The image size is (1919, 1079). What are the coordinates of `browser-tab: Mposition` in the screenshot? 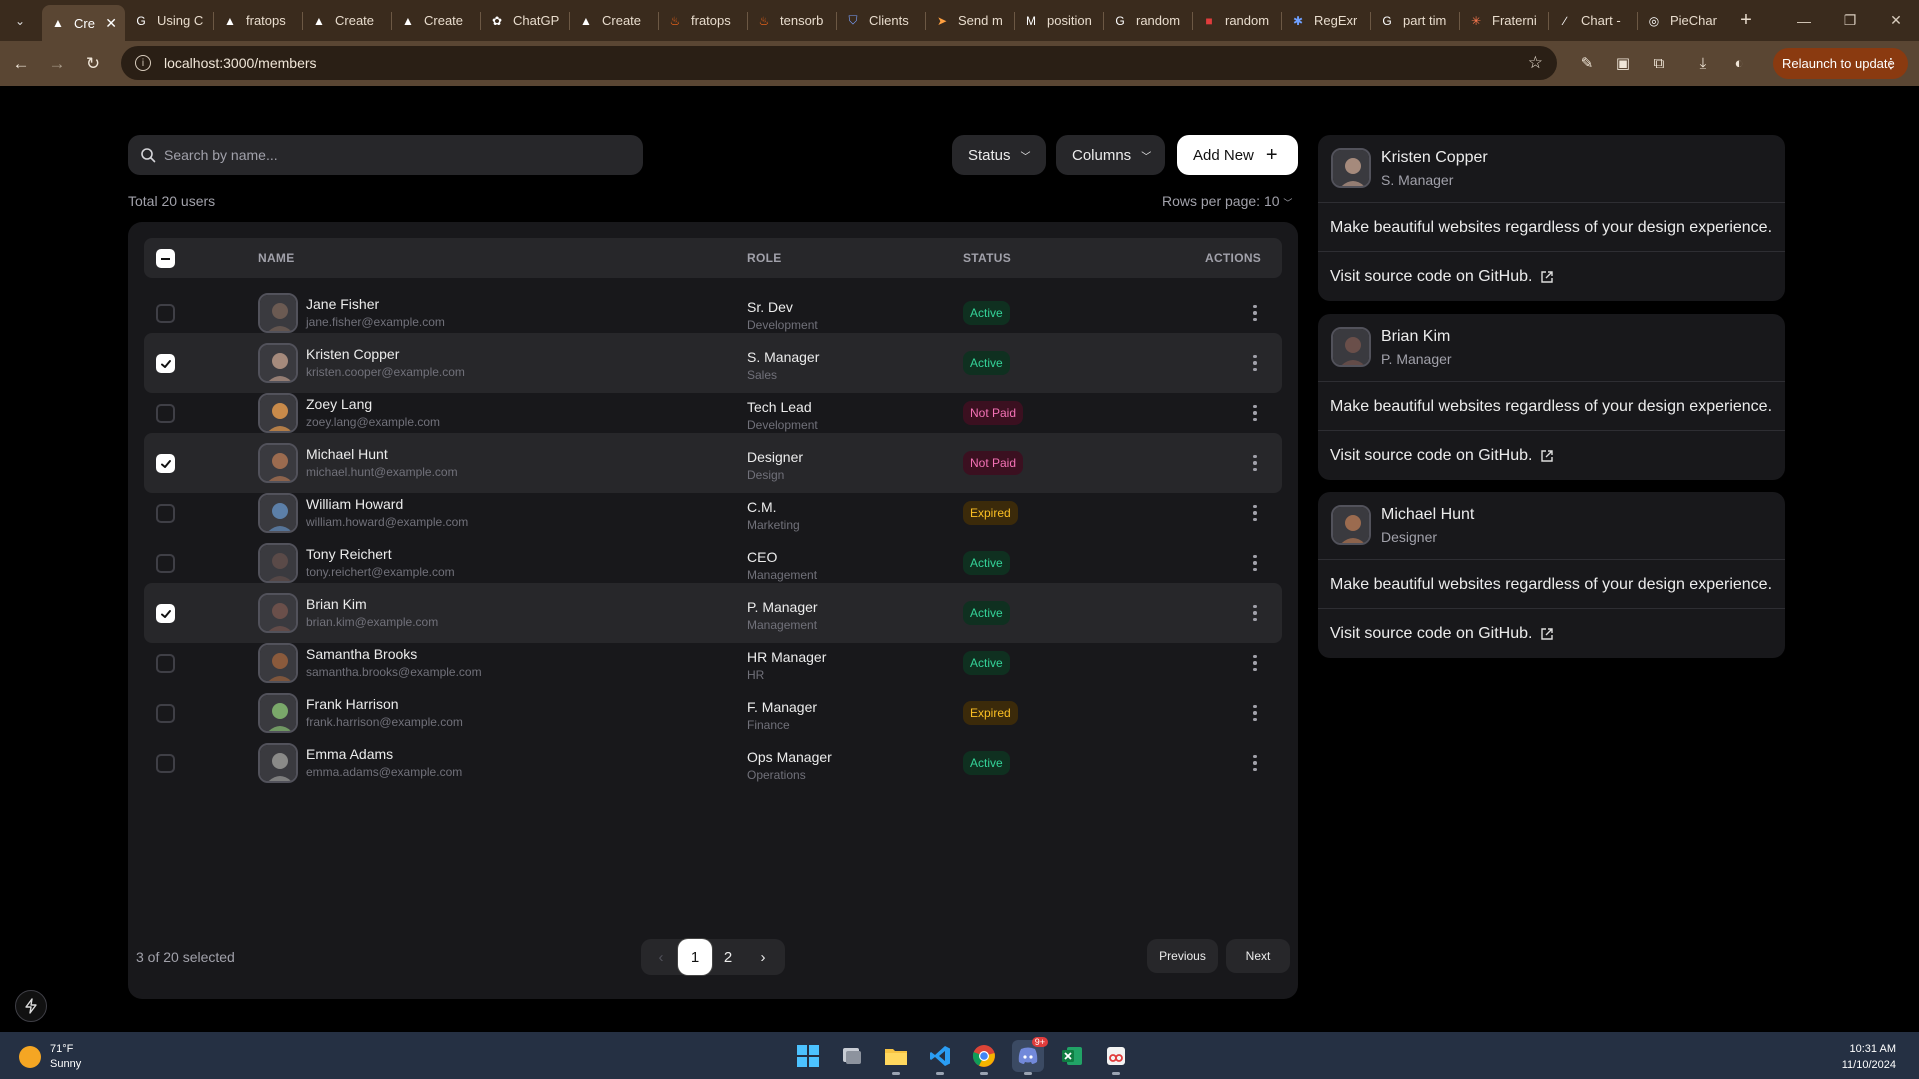 It's located at (1059, 21).